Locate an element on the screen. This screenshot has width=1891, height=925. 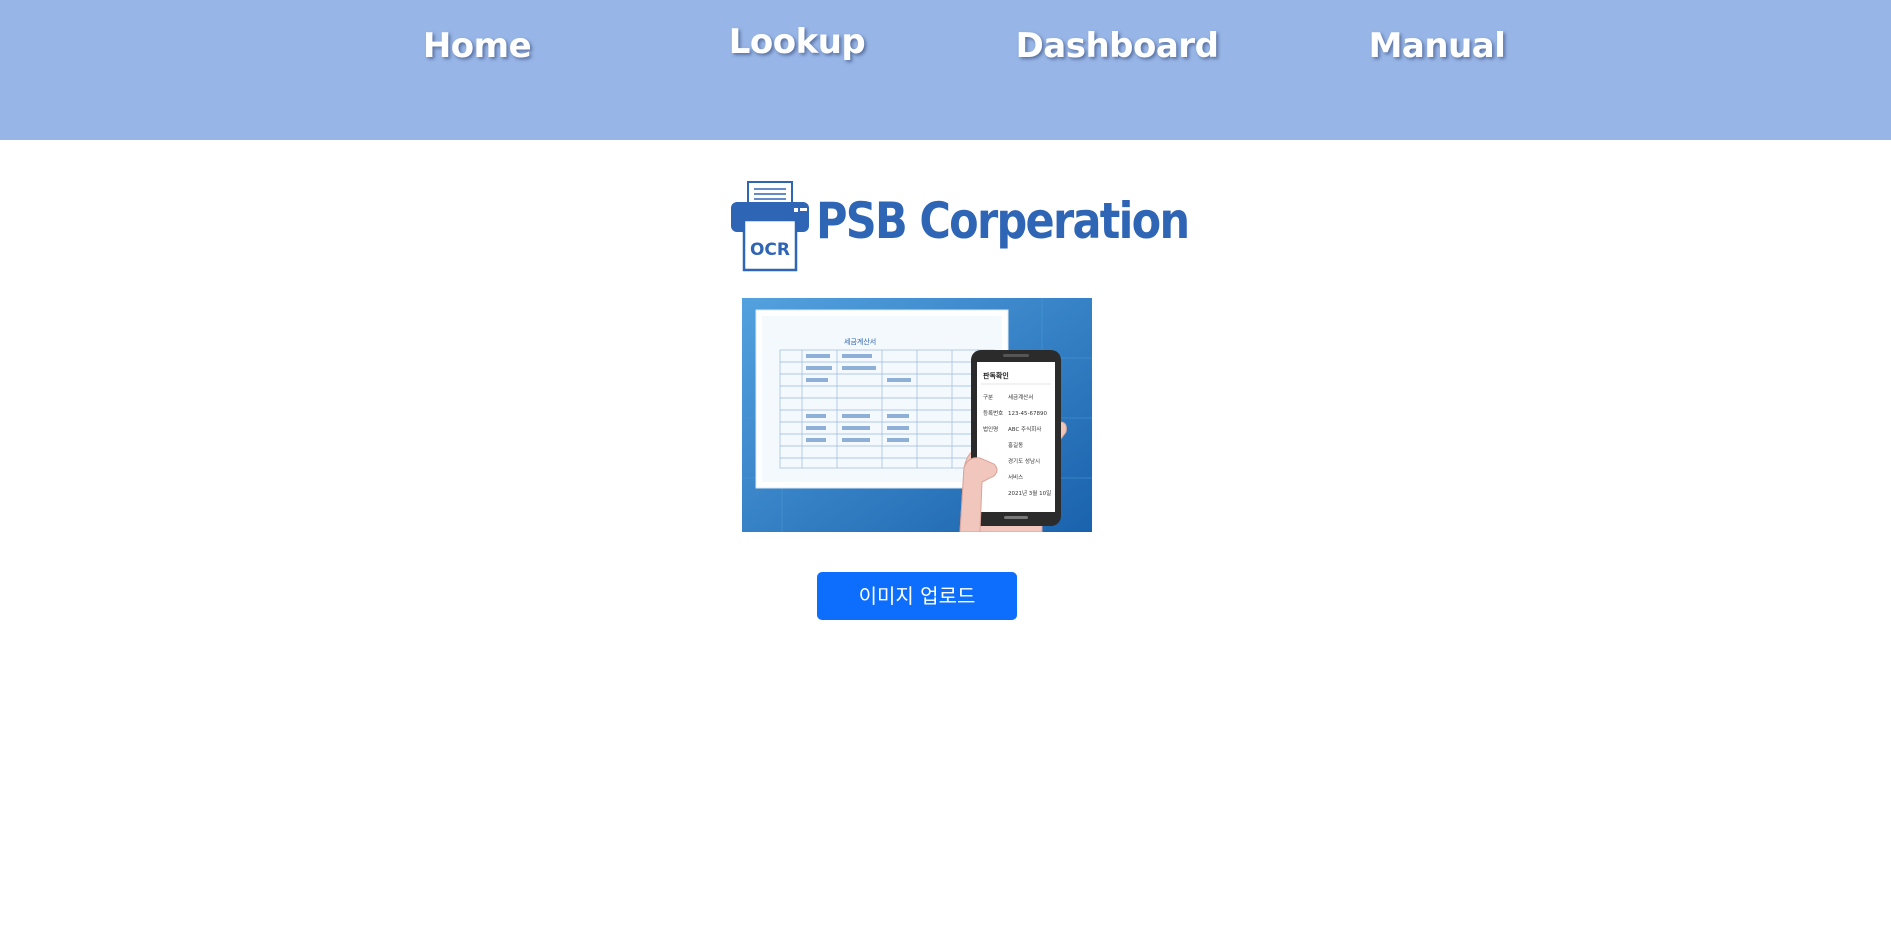
phone-field-value: 세금계산서 is located at coordinates (1020, 397).